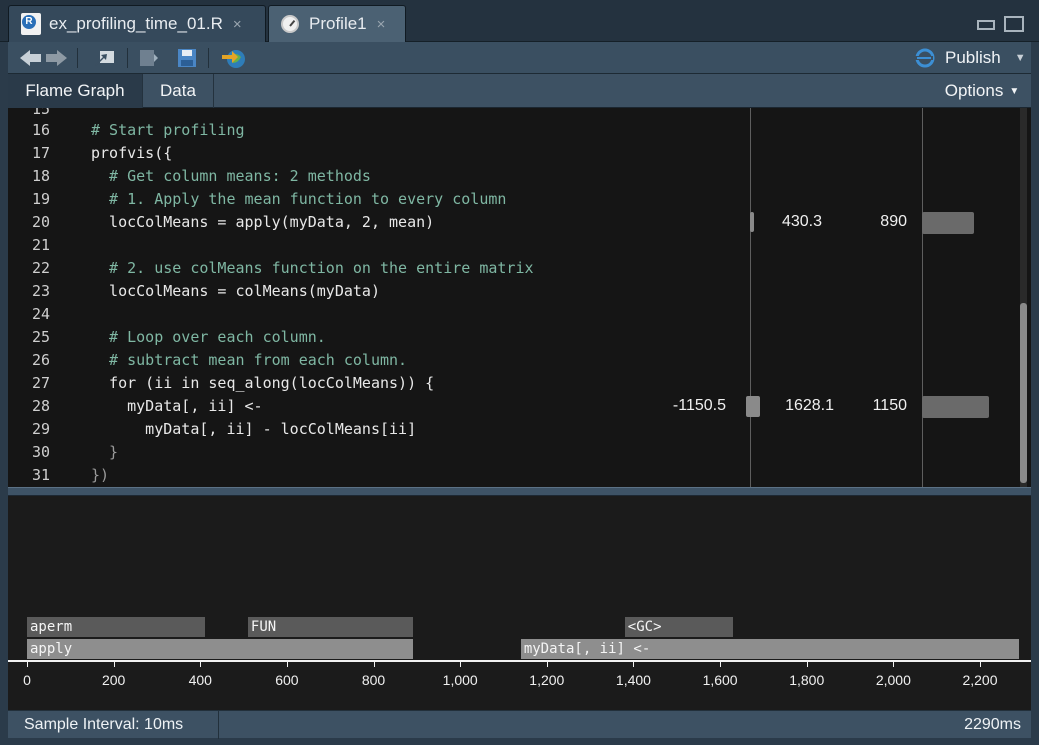 Image resolution: width=1039 pixels, height=745 pixels. I want to click on stopwatch-icon, so click(290, 24).